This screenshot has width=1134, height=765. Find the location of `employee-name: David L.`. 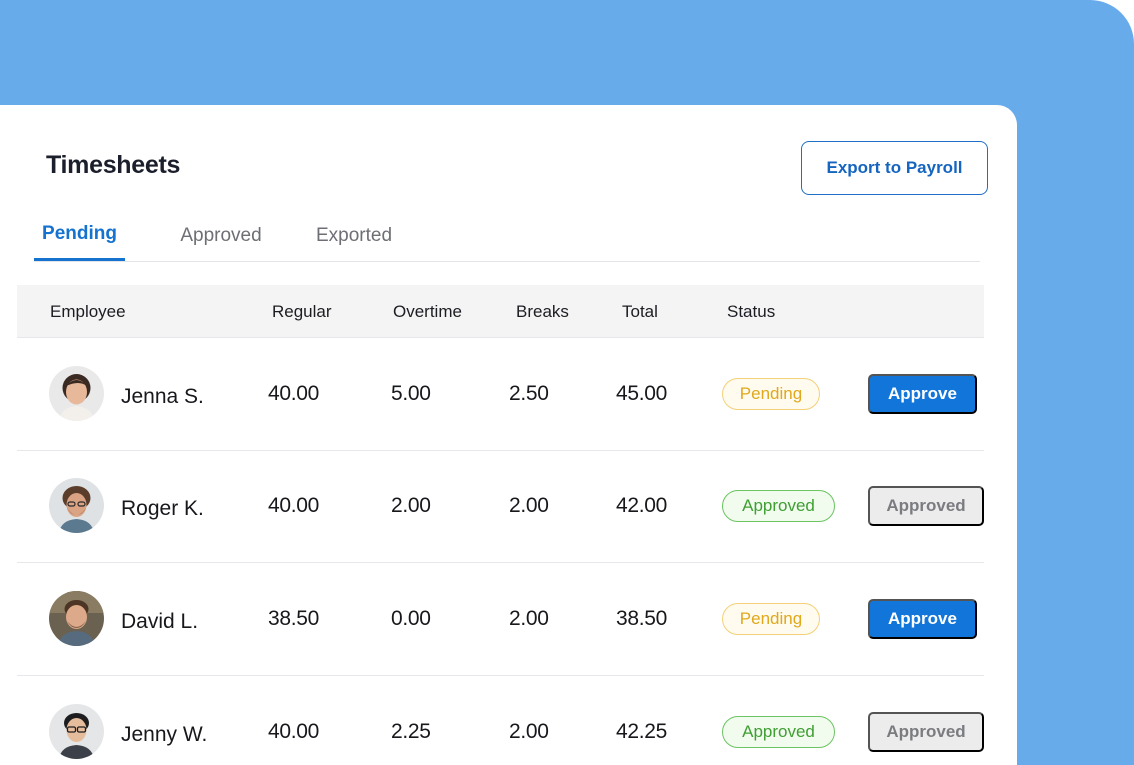

employee-name: David L. is located at coordinates (160, 621).